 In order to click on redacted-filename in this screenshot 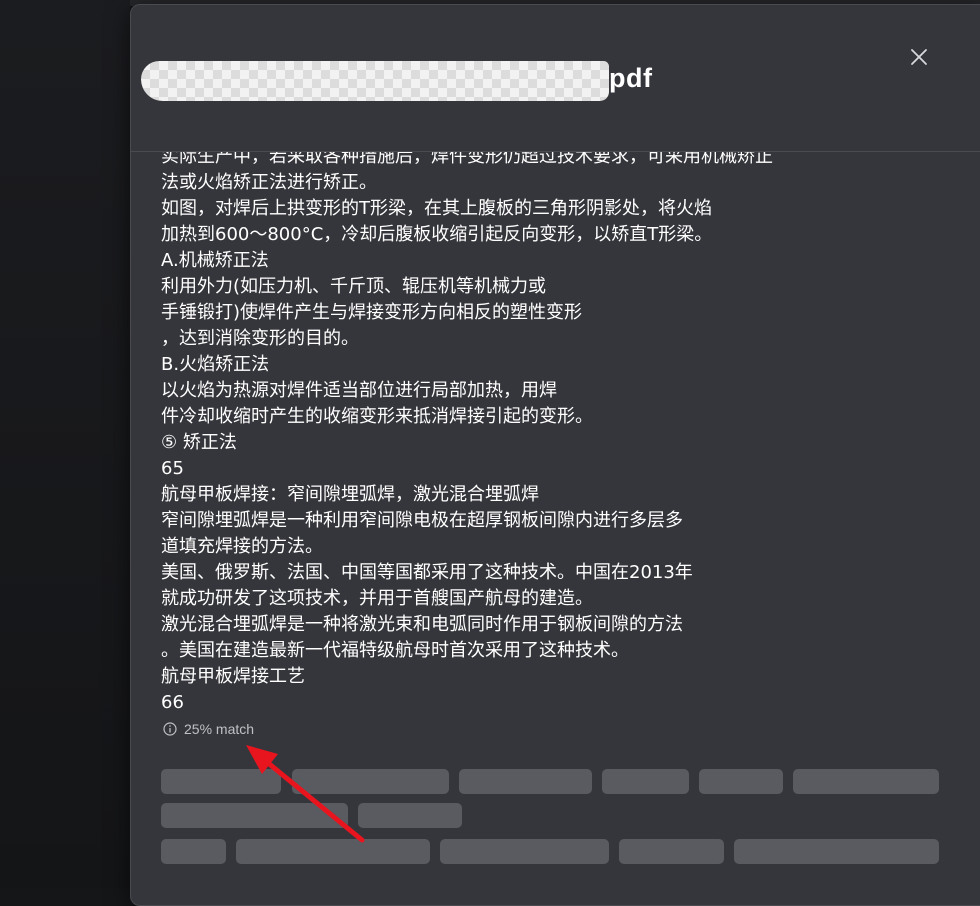, I will do `click(375, 81)`.